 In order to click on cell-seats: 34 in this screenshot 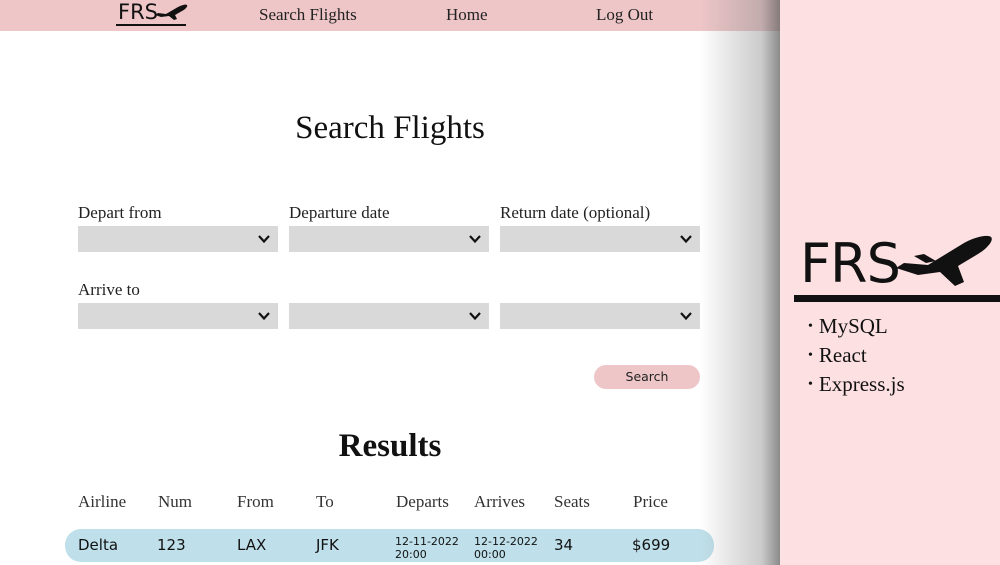, I will do `click(564, 545)`.